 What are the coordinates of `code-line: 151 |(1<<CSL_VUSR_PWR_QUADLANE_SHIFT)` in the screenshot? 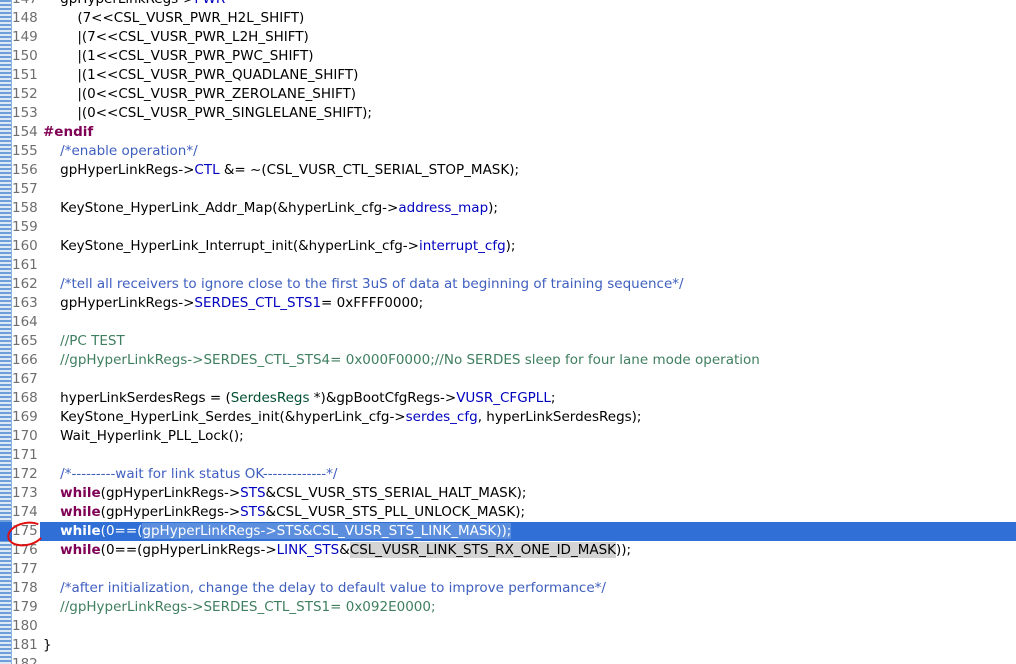 It's located at (508, 75).